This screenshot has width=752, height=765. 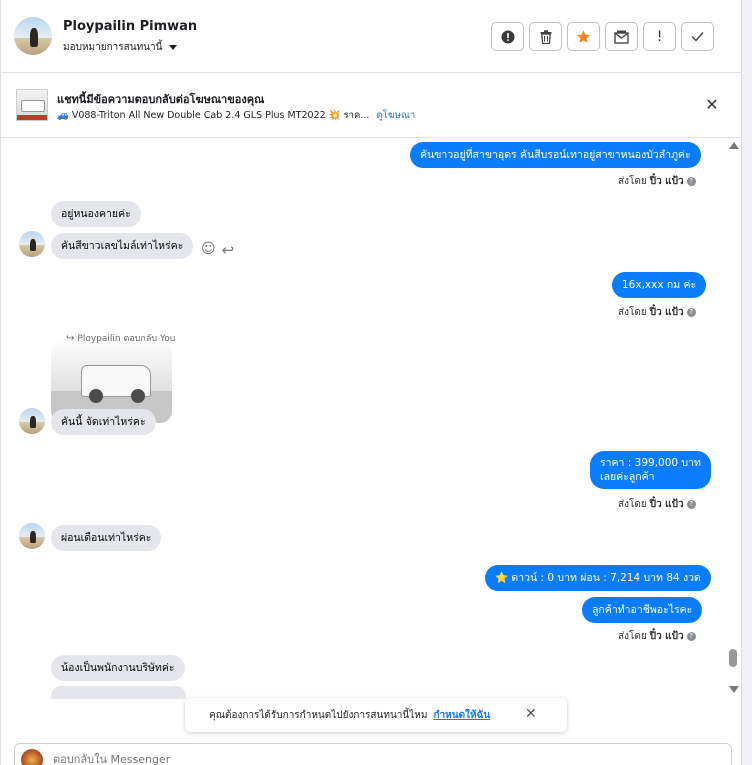 What do you see at coordinates (32, 757) in the screenshot?
I see `page-avatar` at bounding box center [32, 757].